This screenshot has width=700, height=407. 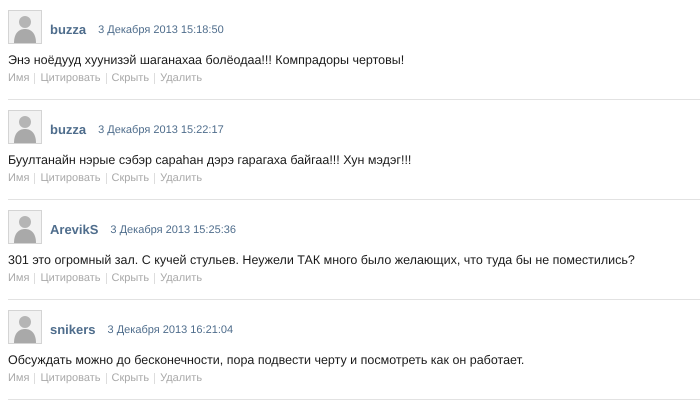 What do you see at coordinates (161, 130) in the screenshot?
I see `comment-date: 3 Декабря 2013 15:22:17` at bounding box center [161, 130].